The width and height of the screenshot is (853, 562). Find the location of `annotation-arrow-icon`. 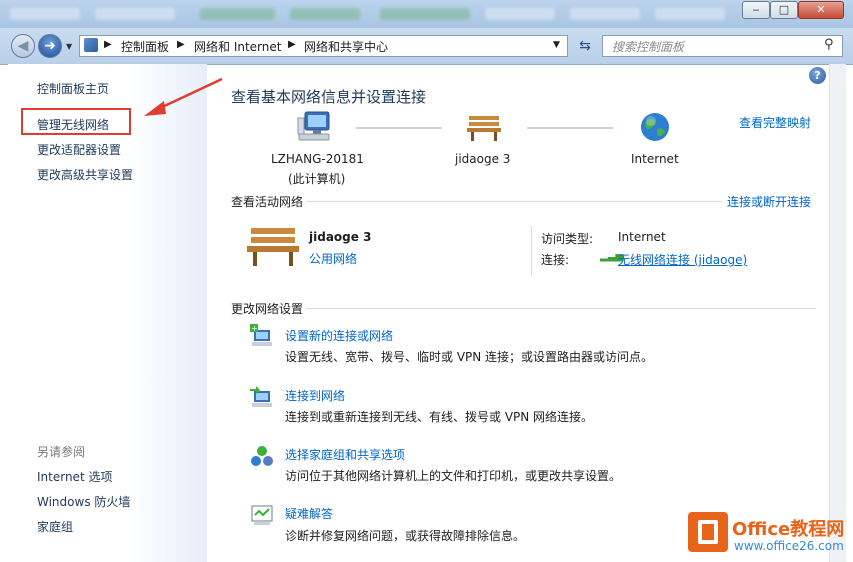

annotation-arrow-icon is located at coordinates (183, 96).